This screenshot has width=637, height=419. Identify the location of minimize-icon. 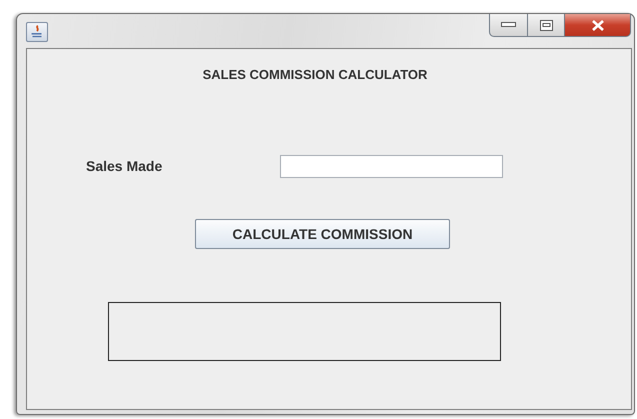
(508, 25).